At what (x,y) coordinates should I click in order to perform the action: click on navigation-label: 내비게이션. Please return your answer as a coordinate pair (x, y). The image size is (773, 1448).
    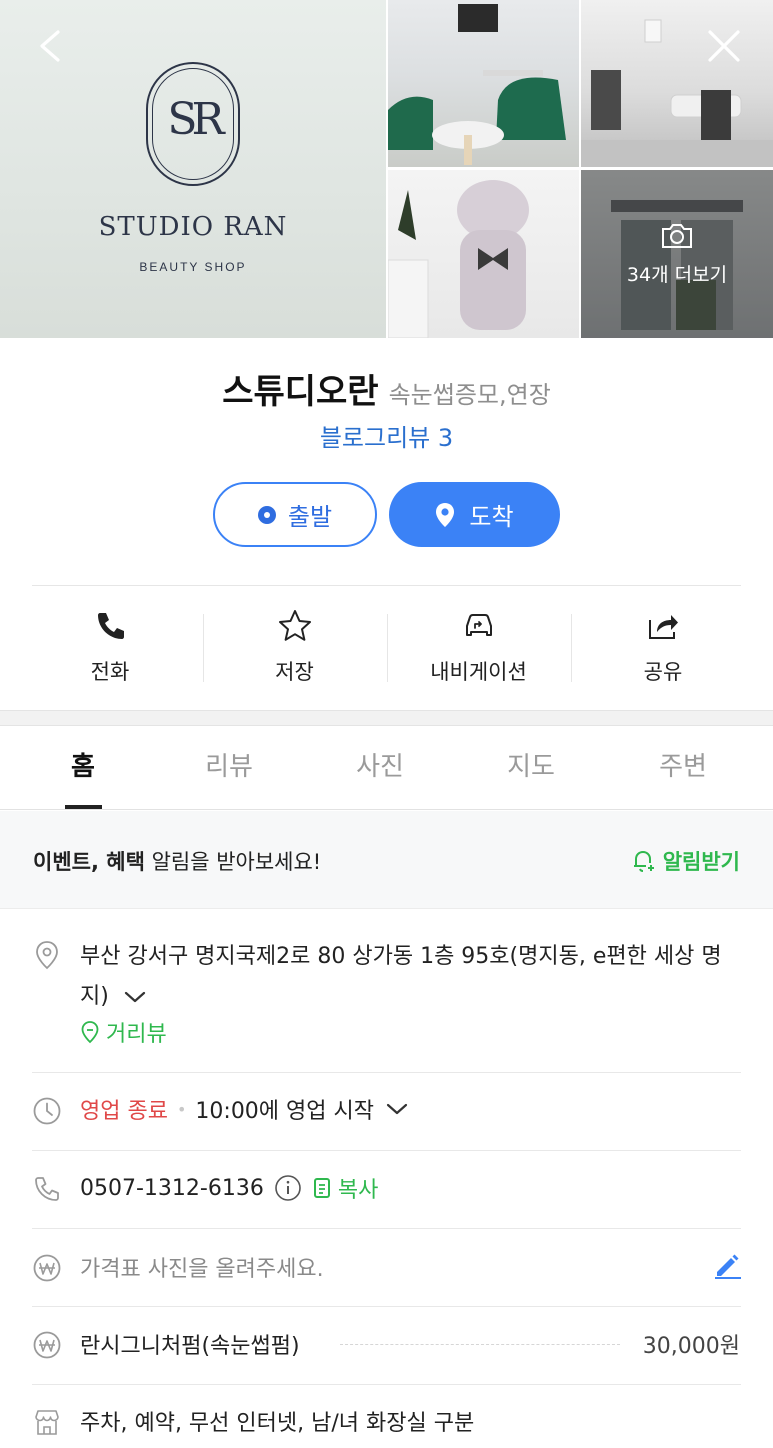
    Looking at the image, I should click on (478, 672).